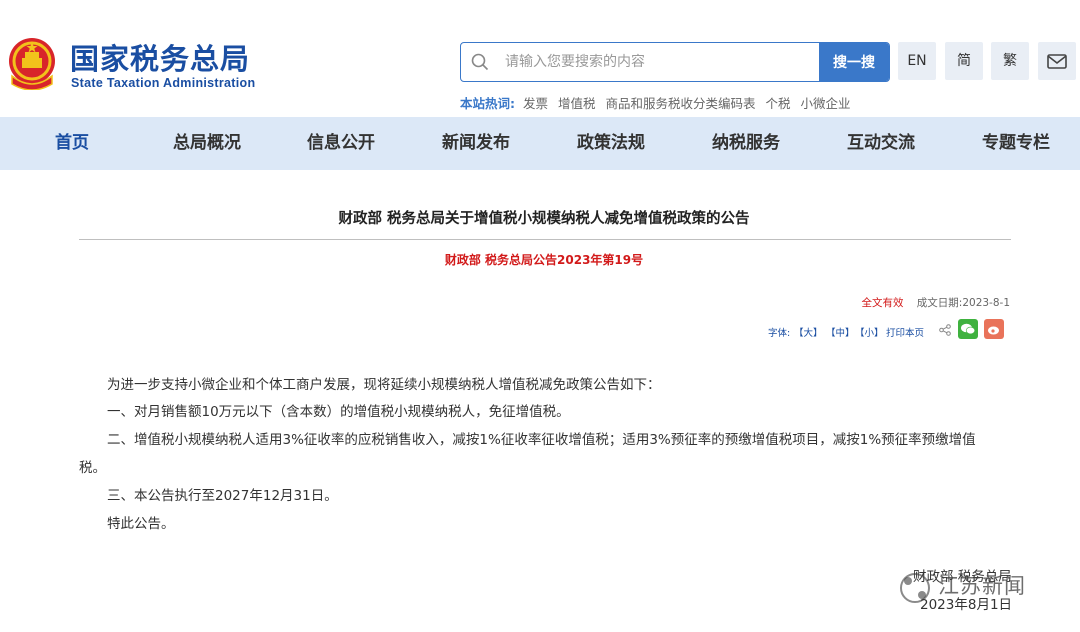 Image resolution: width=1080 pixels, height=632 pixels. What do you see at coordinates (207, 143) in the screenshot?
I see `nav-item-overview: 总局概况` at bounding box center [207, 143].